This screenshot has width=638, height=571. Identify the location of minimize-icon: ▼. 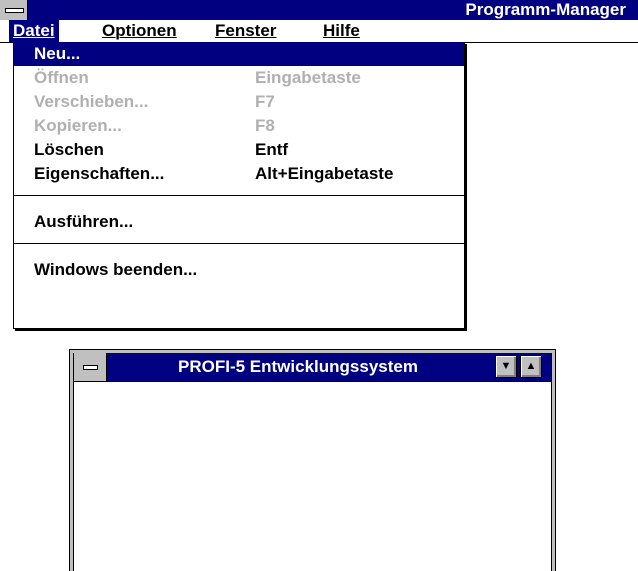
(506, 366).